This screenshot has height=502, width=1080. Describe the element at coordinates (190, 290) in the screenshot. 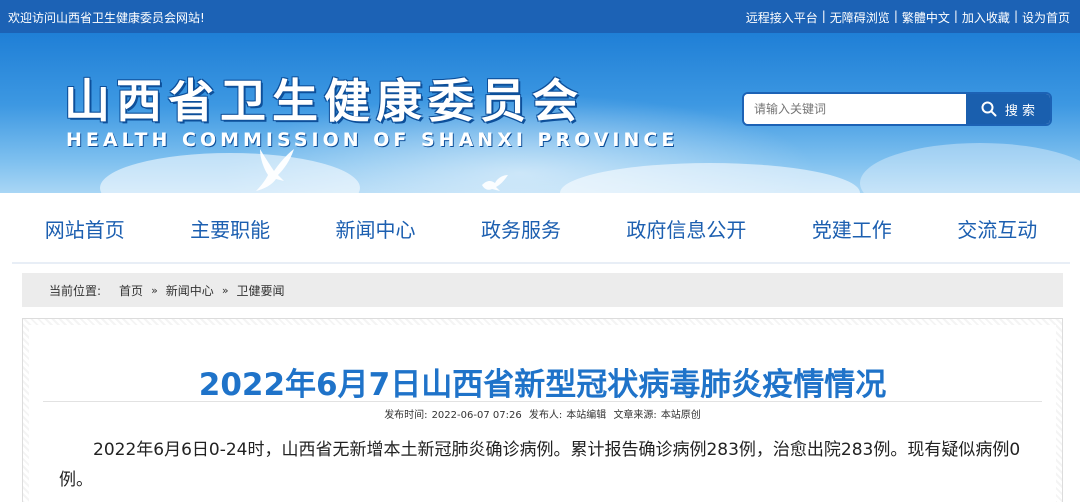

I see `breadcrumb-news: 新闻中心` at that location.